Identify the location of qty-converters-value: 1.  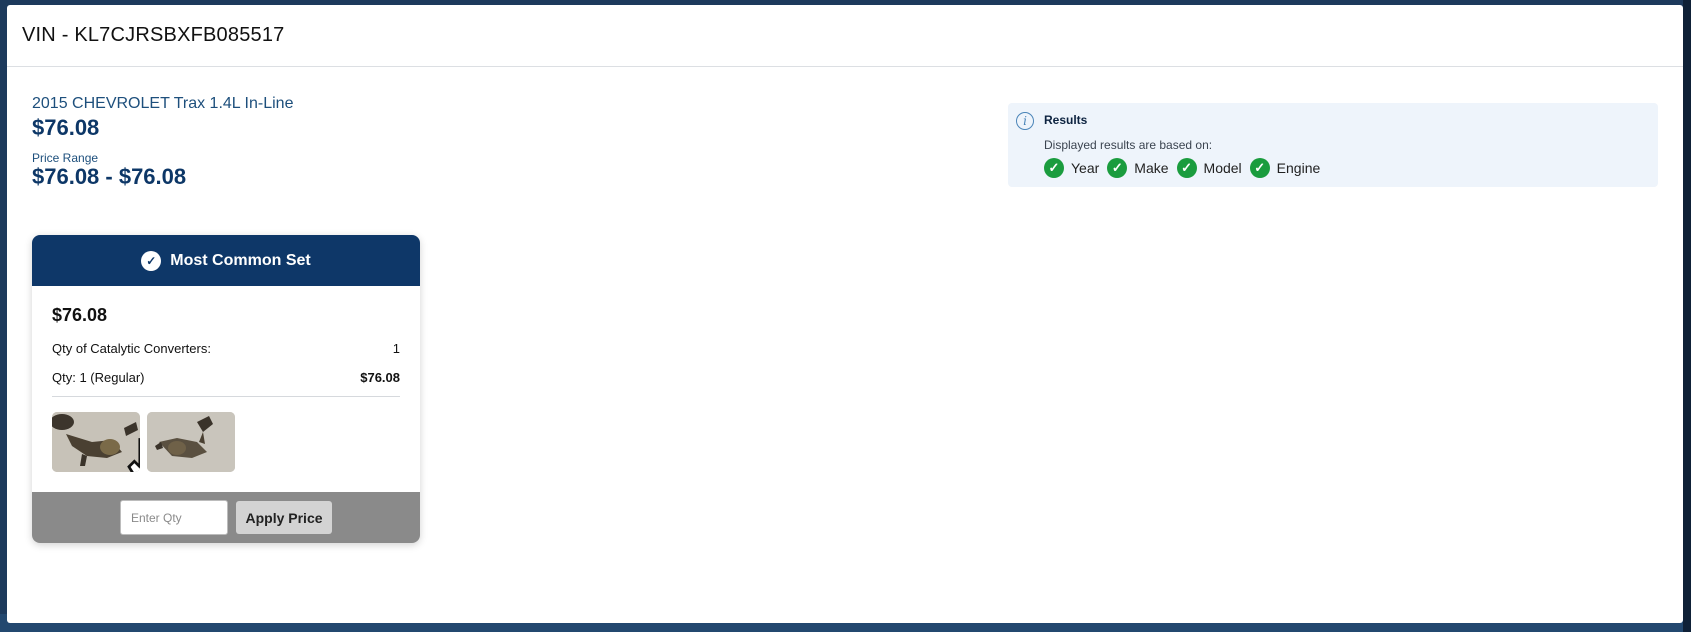
(396, 348).